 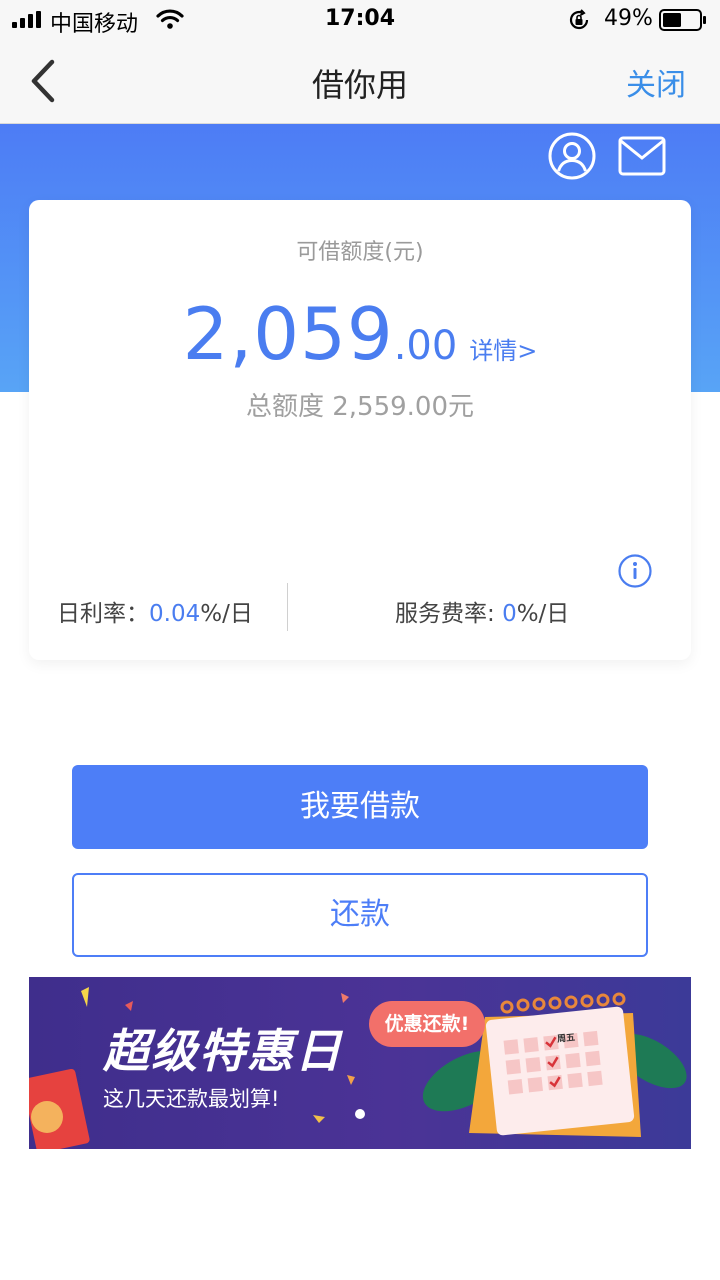 I want to click on daily-rate-value: 0.04, so click(x=175, y=614).